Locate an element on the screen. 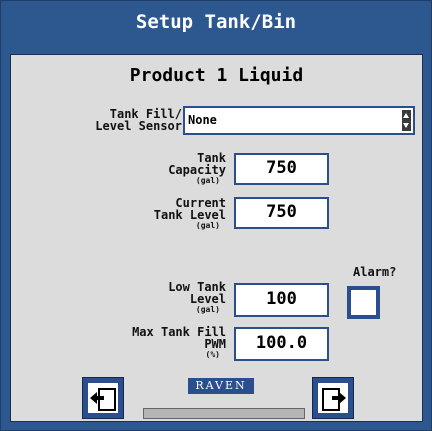 Image resolution: width=432 pixels, height=431 pixels. capacity-label: Tank Capacity (gal) is located at coordinates (197, 168).